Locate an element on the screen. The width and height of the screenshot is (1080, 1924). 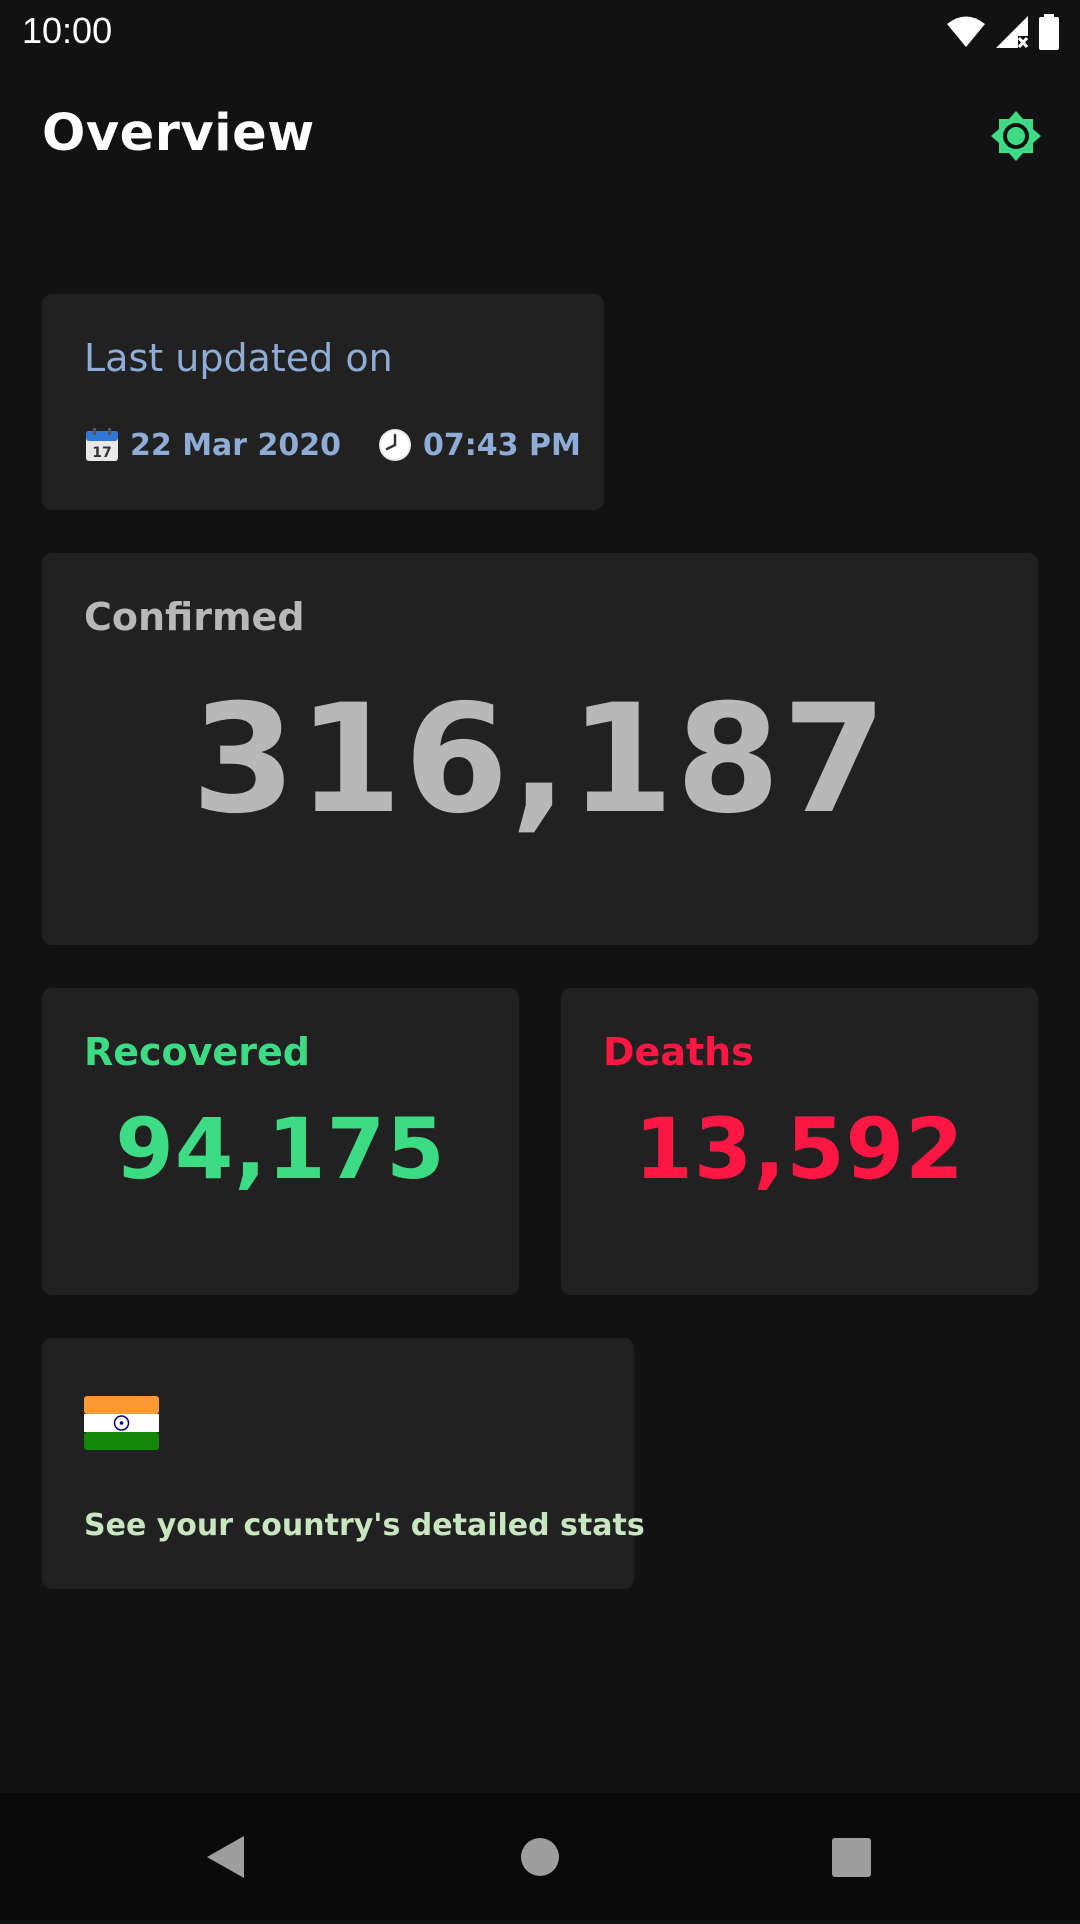
deaths-card: Deaths 13,592 is located at coordinates (799, 1141).